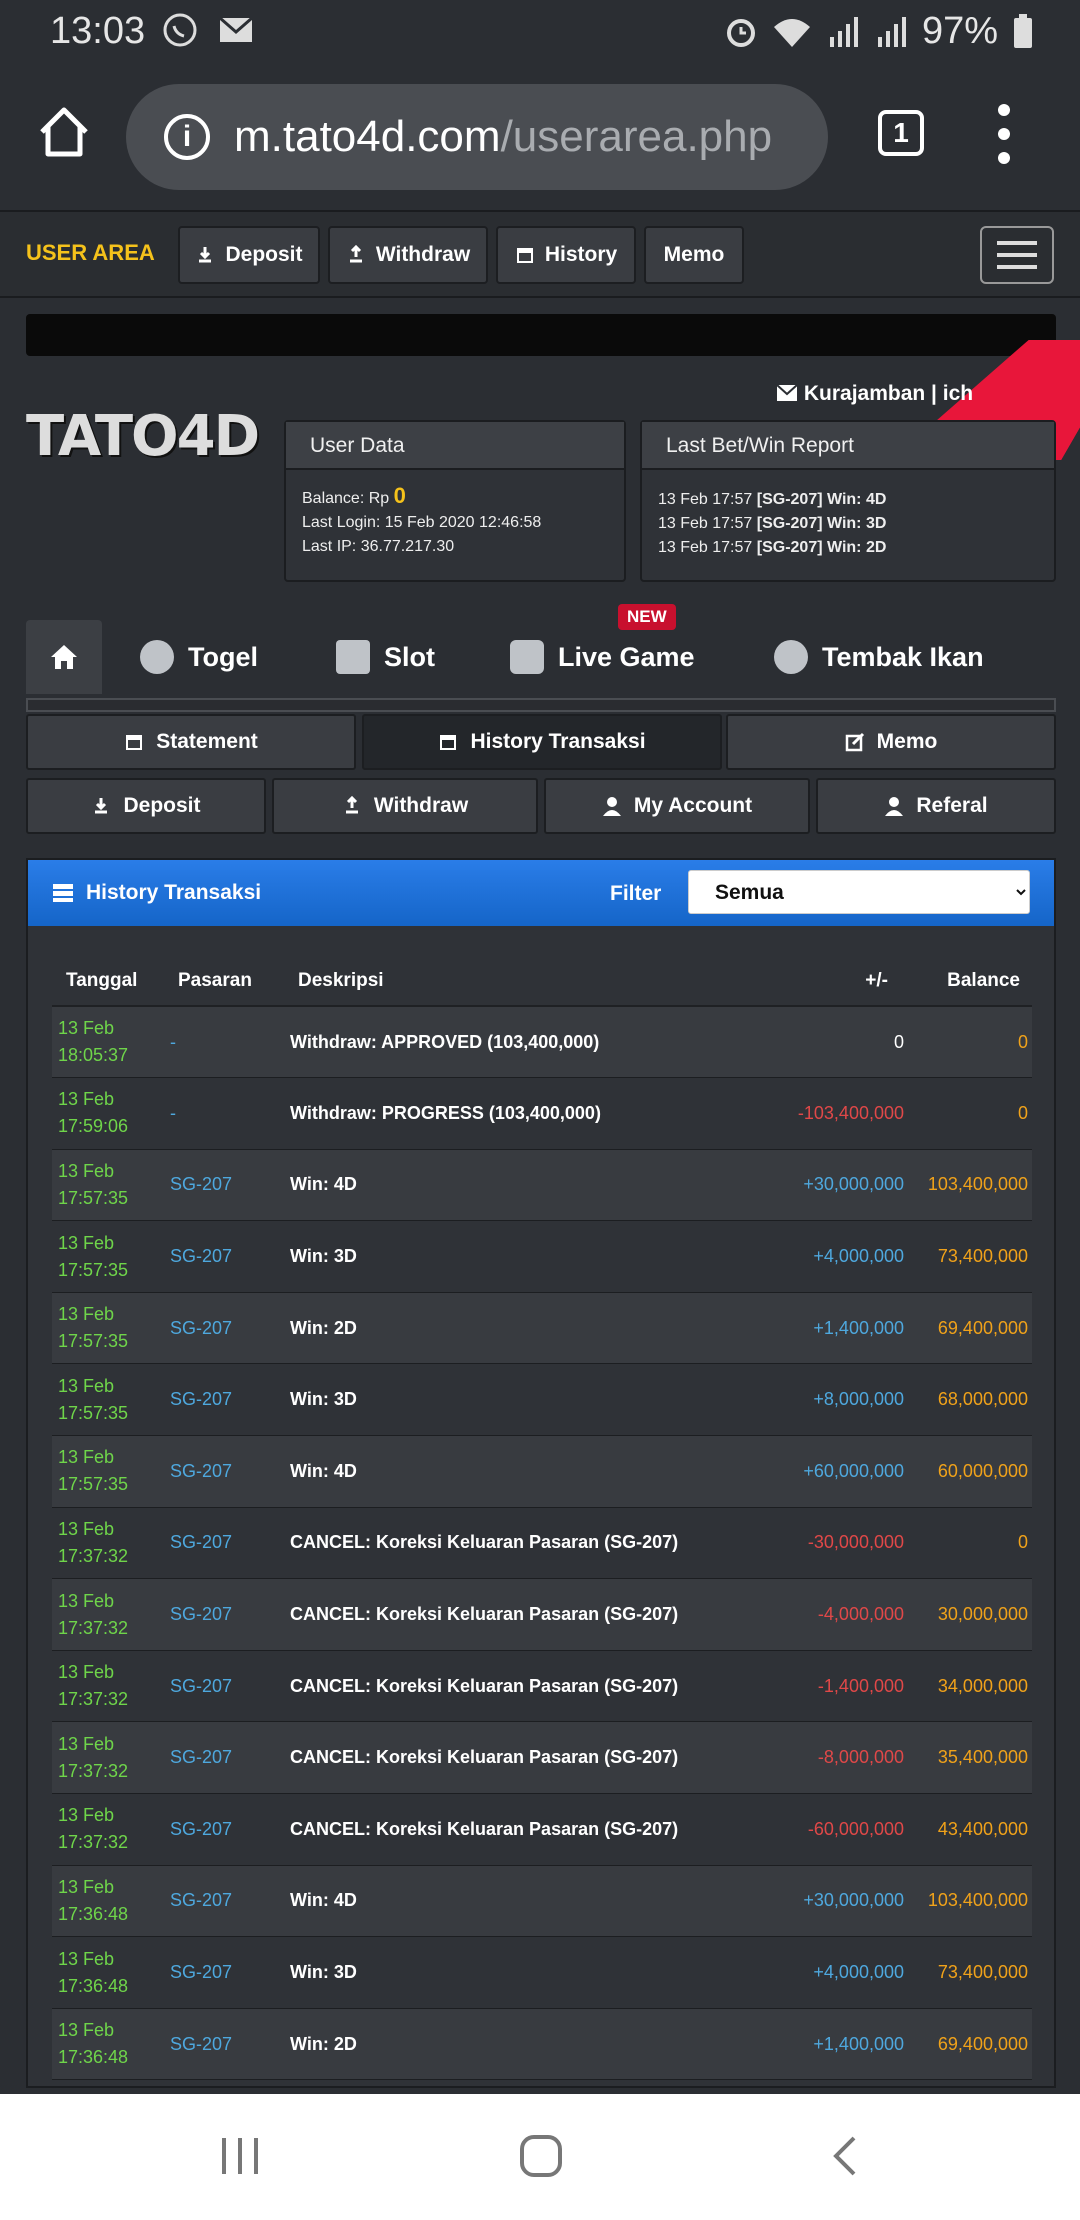 Image resolution: width=1080 pixels, height=2220 pixels. What do you see at coordinates (823, 1042) in the screenshot?
I see `cell-amount: 0` at bounding box center [823, 1042].